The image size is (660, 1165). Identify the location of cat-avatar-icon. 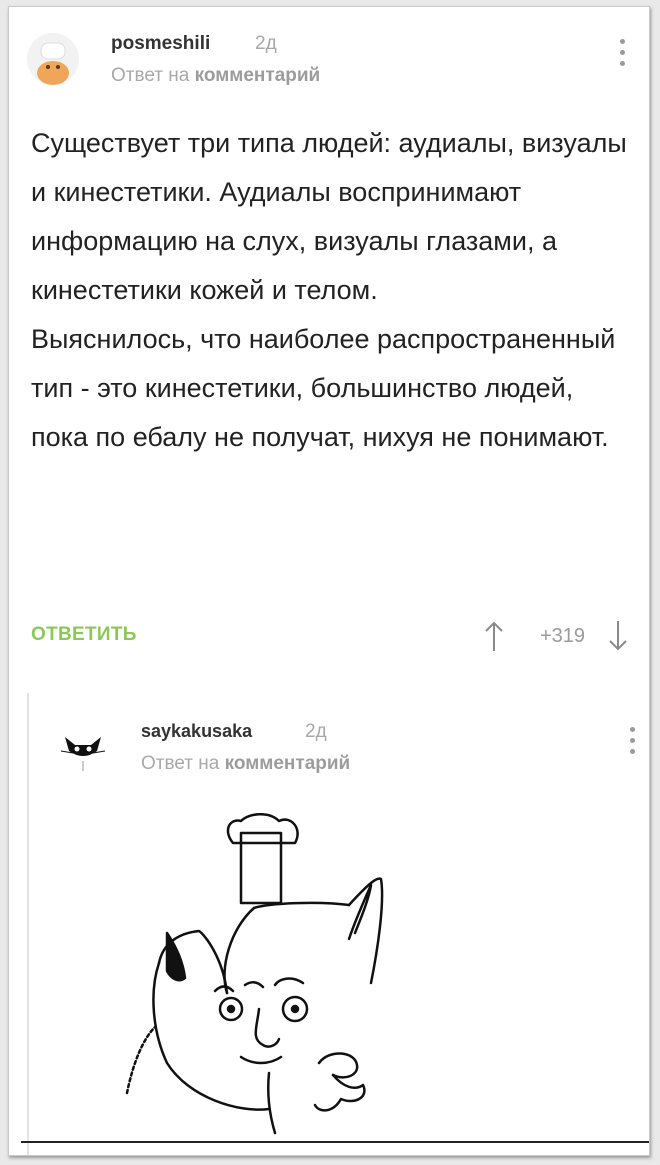
(83, 747).